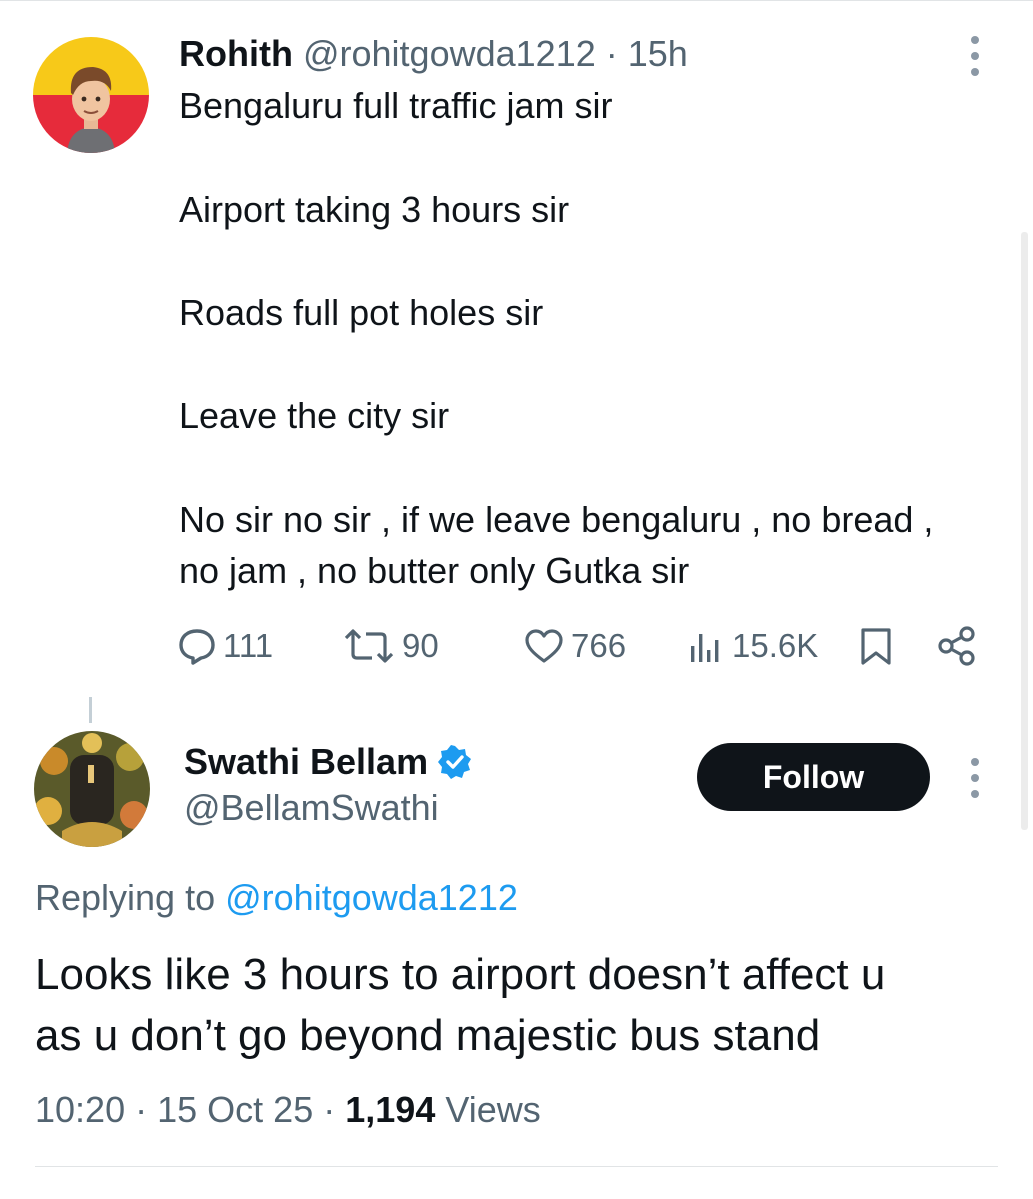 The width and height of the screenshot is (1033, 1199). What do you see at coordinates (434, 570) in the screenshot?
I see `tweet-text-line: no jam , no butter only Gutka sir` at bounding box center [434, 570].